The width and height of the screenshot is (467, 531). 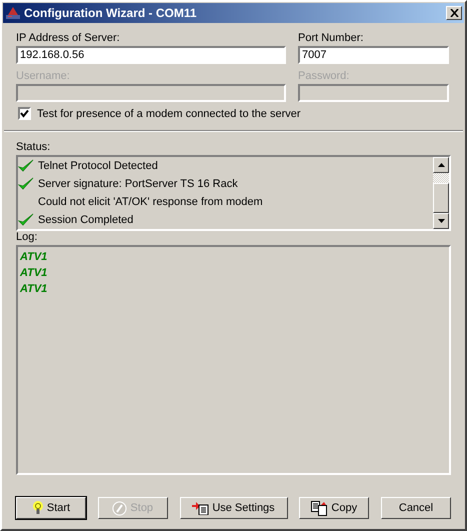 What do you see at coordinates (24, 113) in the screenshot?
I see `checkbox` at bounding box center [24, 113].